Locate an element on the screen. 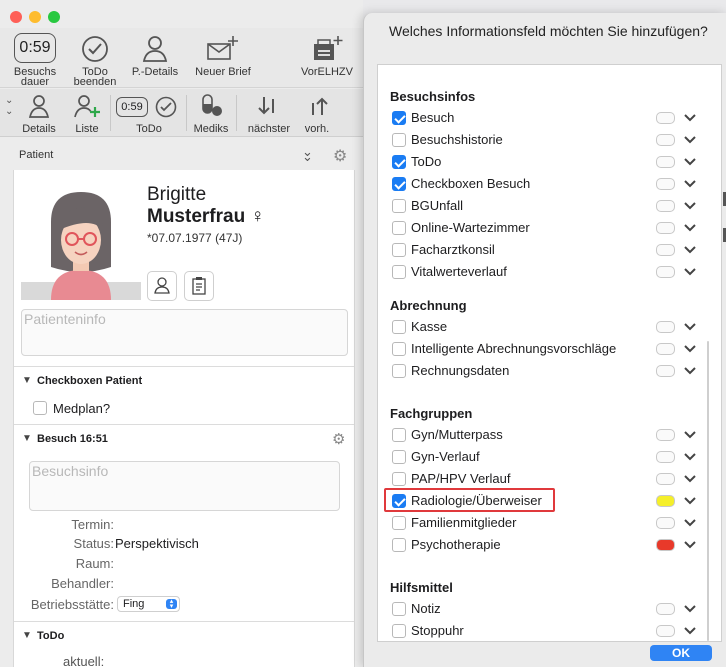 The height and width of the screenshot is (667, 726). checkbox-psychotherapie is located at coordinates (399, 545).